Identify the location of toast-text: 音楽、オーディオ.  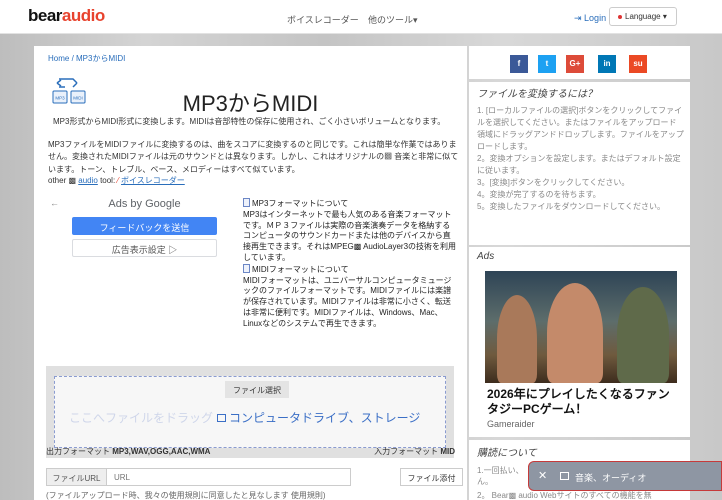
(610, 477).